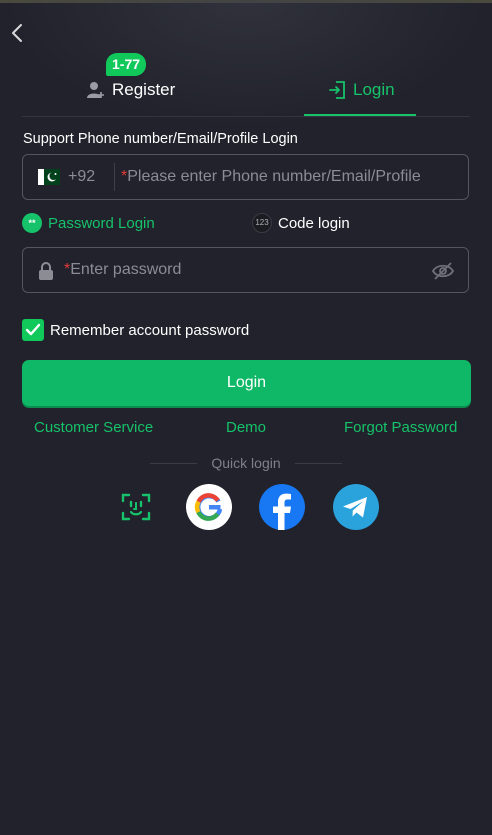 The image size is (492, 835). Describe the element at coordinates (150, 330) in the screenshot. I see `remember-label: Remember account password` at that location.